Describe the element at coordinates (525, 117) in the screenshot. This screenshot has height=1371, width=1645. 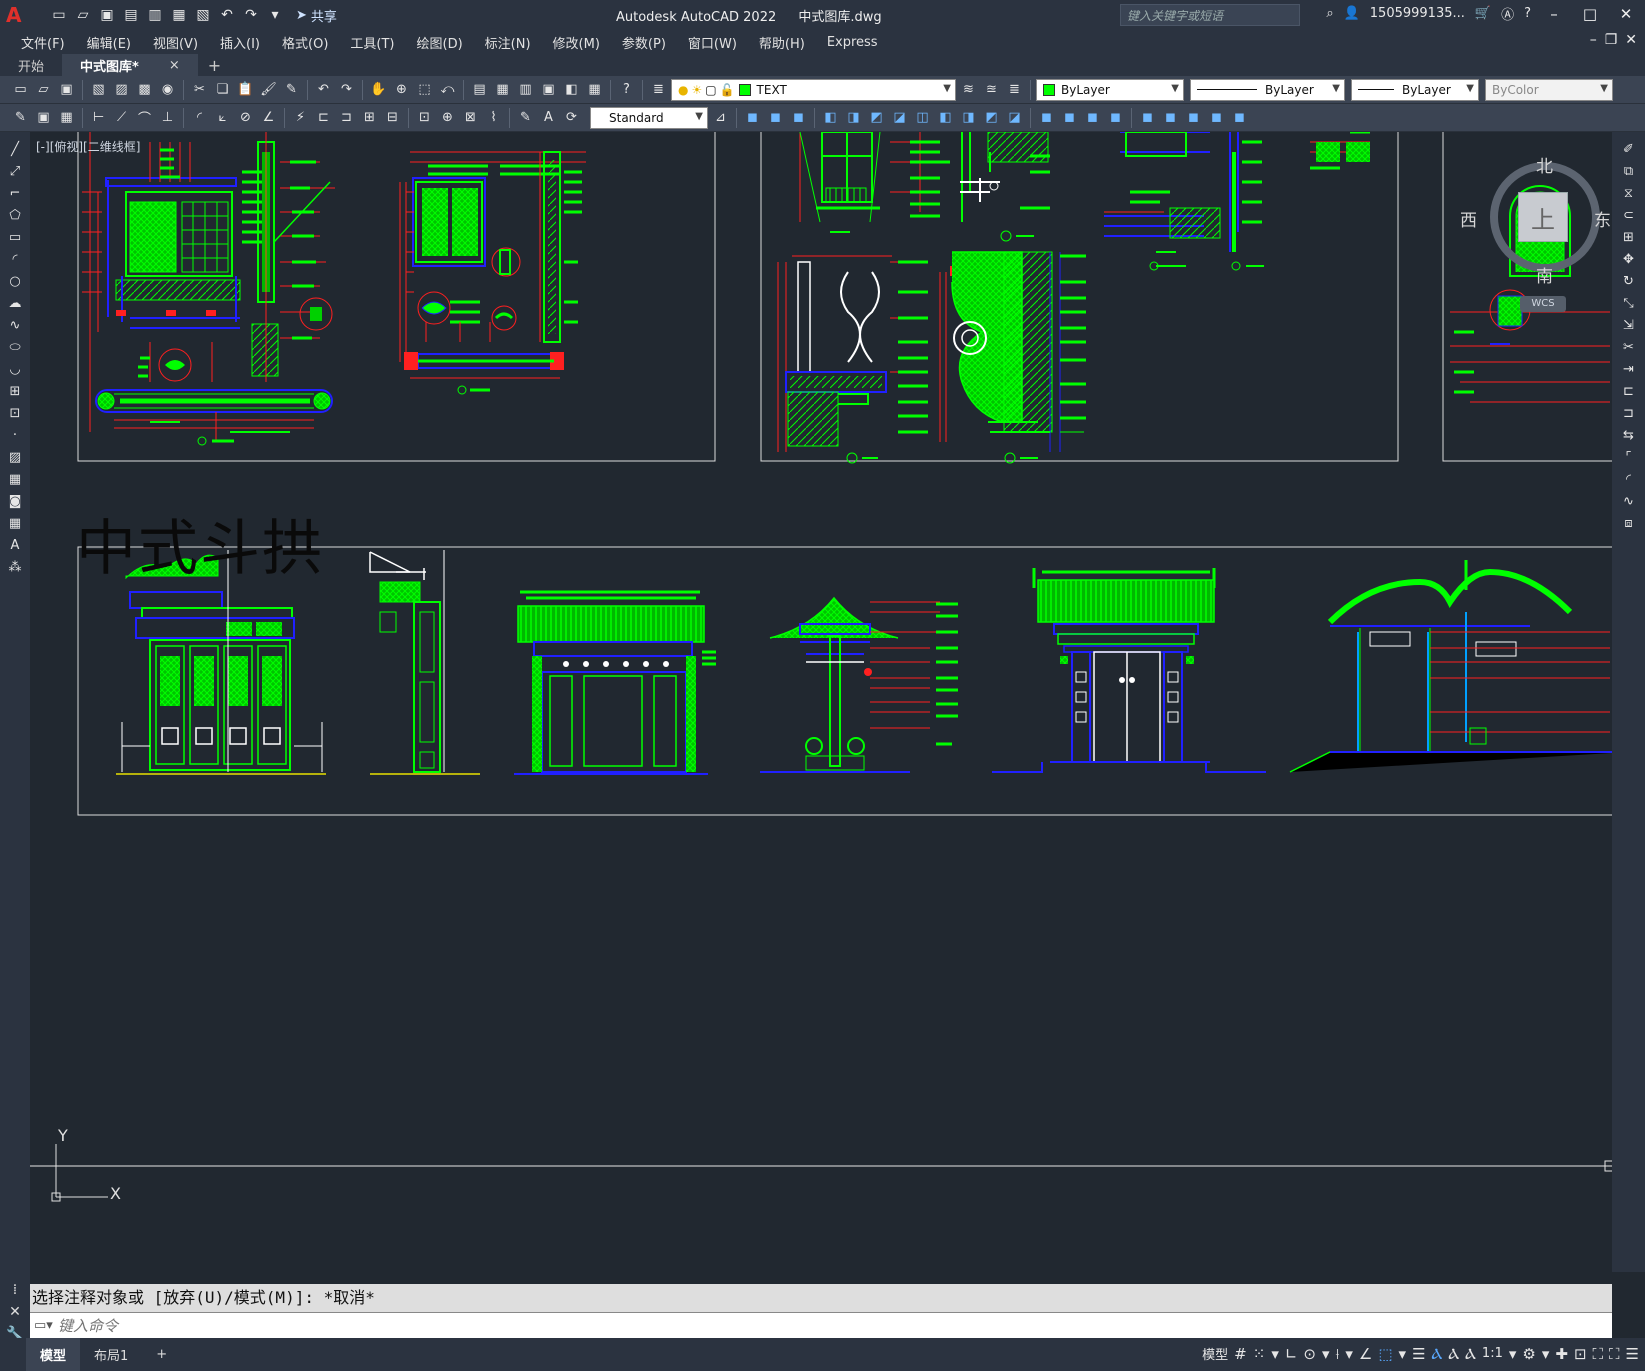
I see `dim-edit-icon: ✎` at that location.